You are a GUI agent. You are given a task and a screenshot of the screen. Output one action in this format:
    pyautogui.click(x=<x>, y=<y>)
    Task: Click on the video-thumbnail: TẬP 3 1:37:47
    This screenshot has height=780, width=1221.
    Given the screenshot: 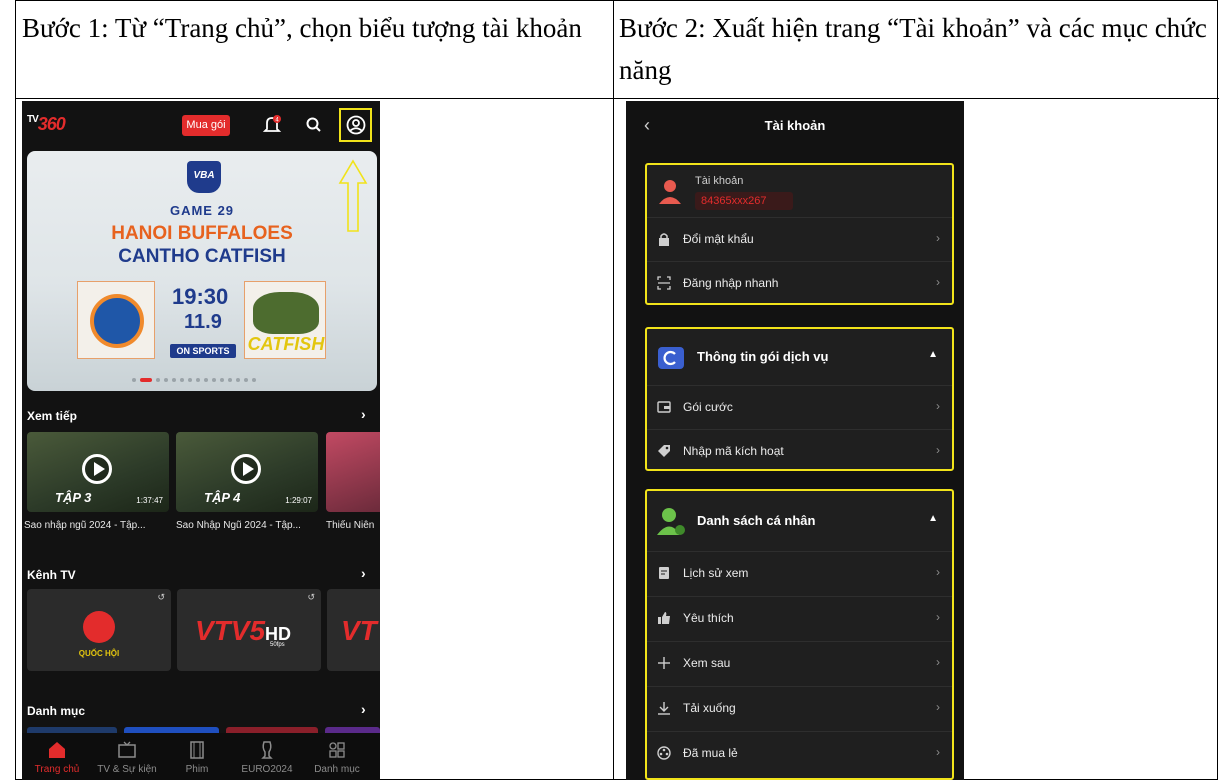 What is the action you would take?
    pyautogui.click(x=98, y=472)
    